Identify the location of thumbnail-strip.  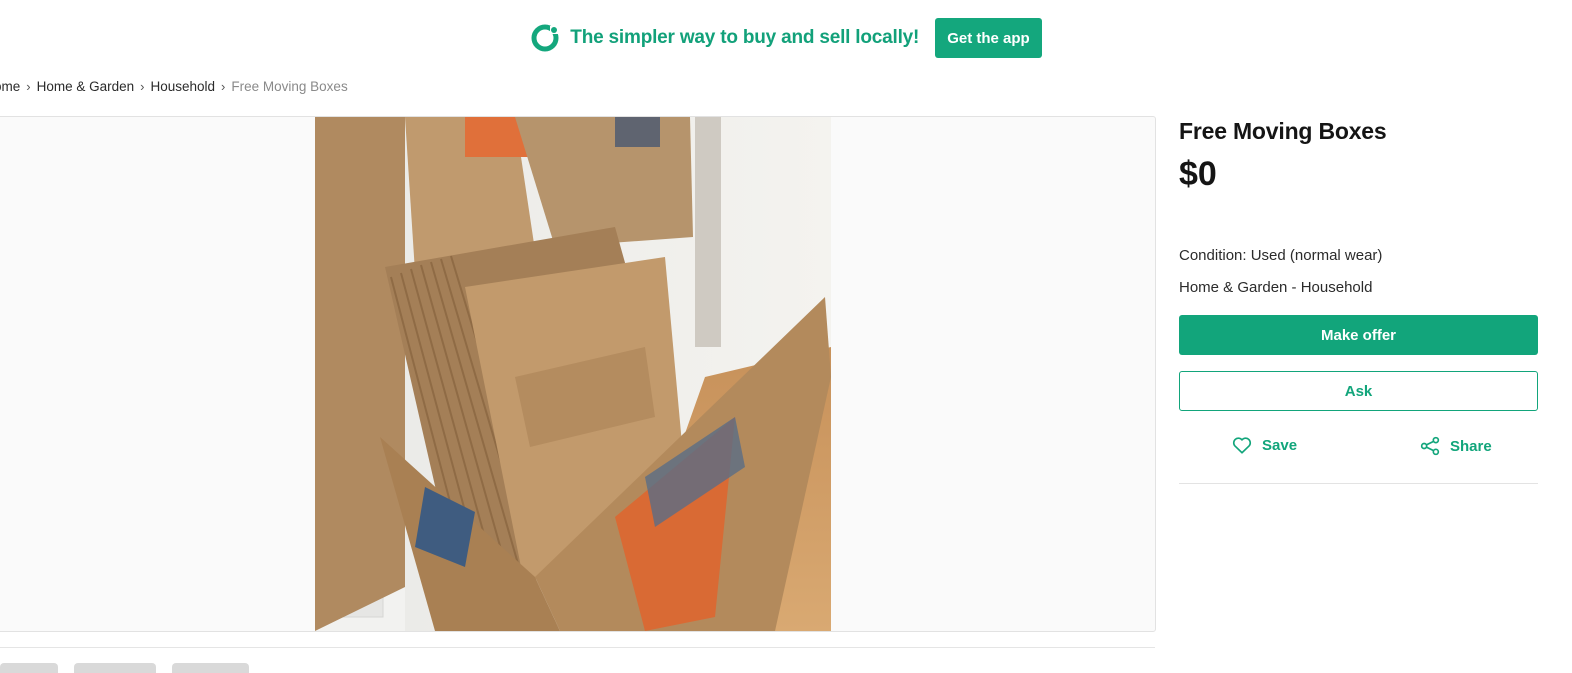
(124, 668).